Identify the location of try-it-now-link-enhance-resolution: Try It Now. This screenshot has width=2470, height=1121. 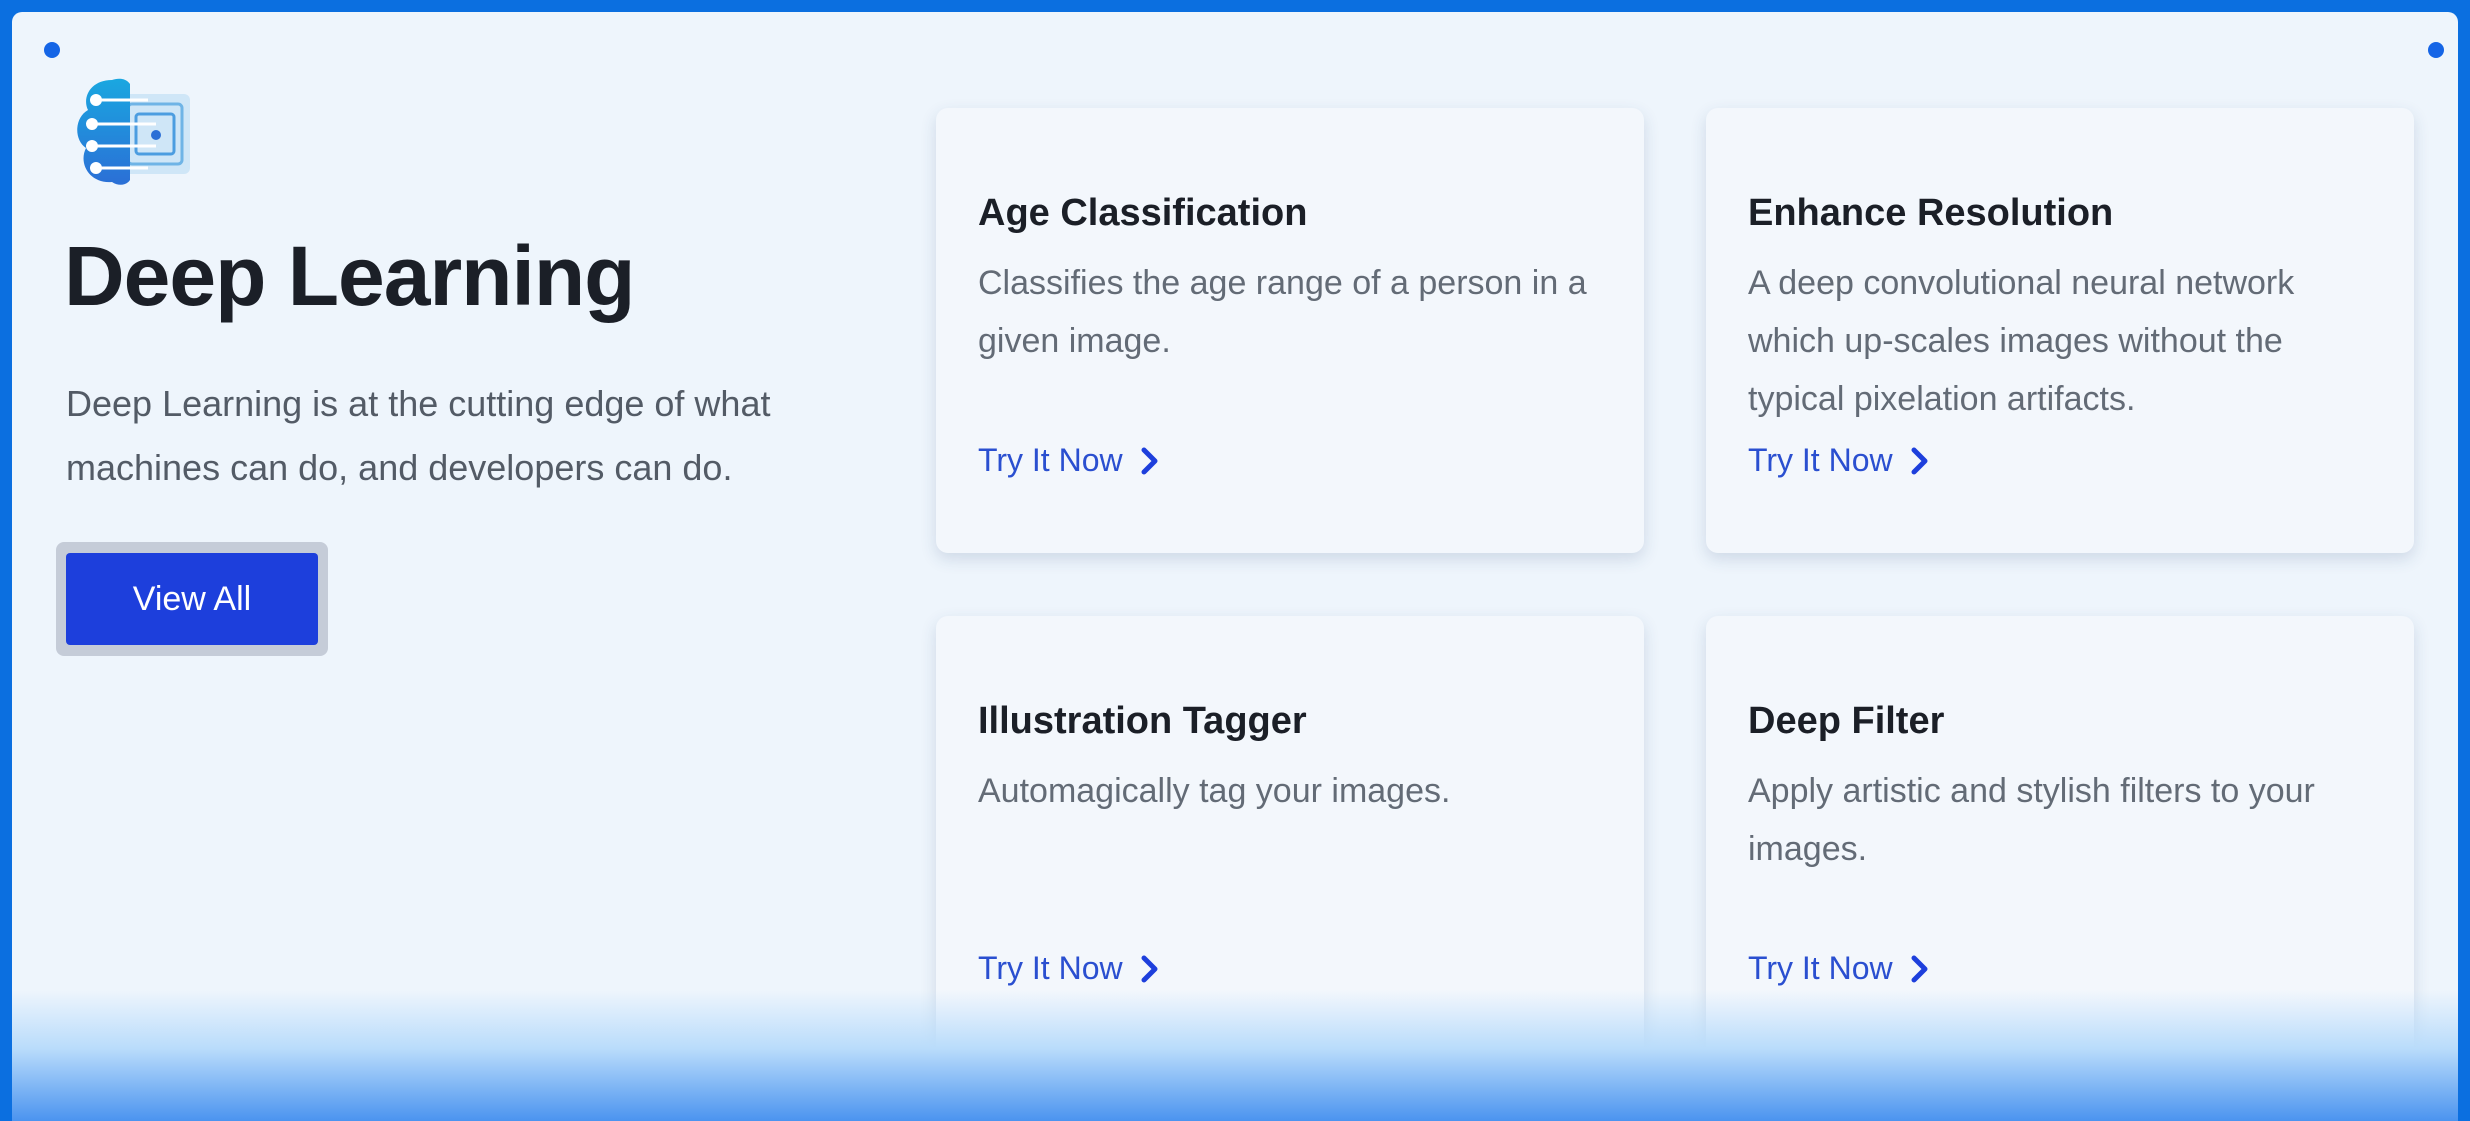
(1838, 460).